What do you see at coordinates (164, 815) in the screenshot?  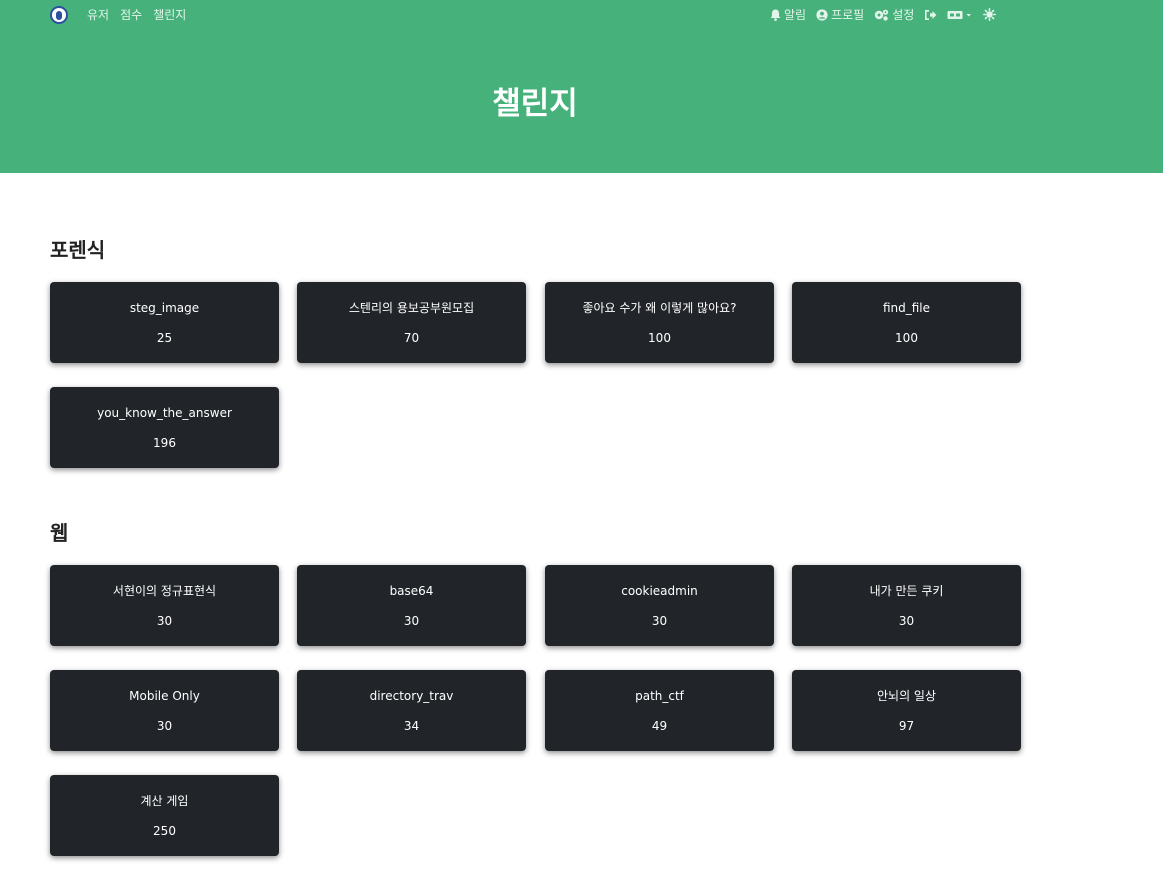 I see `challenge-card: 계산 게임 250` at bounding box center [164, 815].